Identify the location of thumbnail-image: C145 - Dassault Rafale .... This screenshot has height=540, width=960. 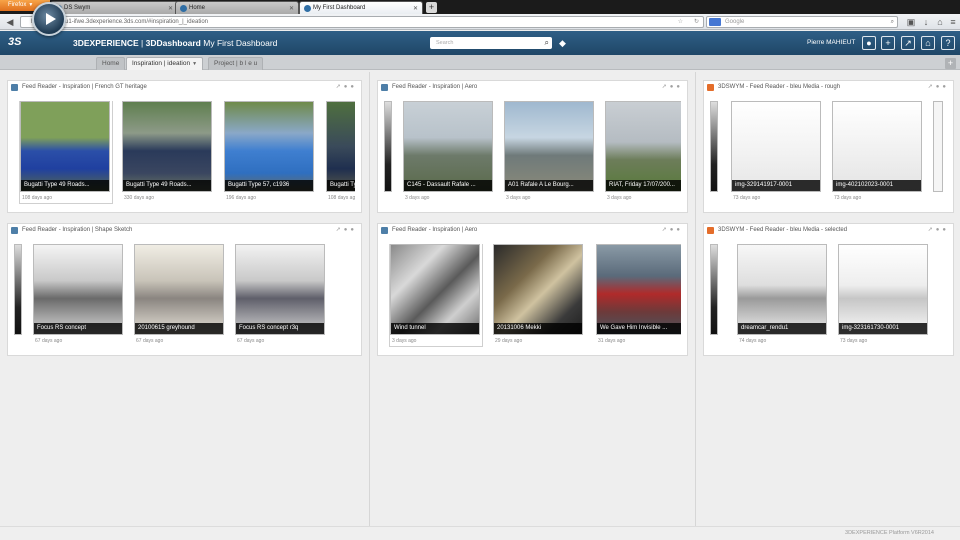
(448, 146).